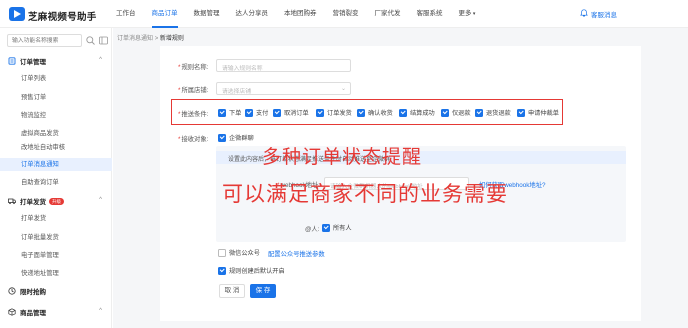 The image size is (688, 328). I want to click on sidebar-group-label: 商品管理, so click(33, 313).